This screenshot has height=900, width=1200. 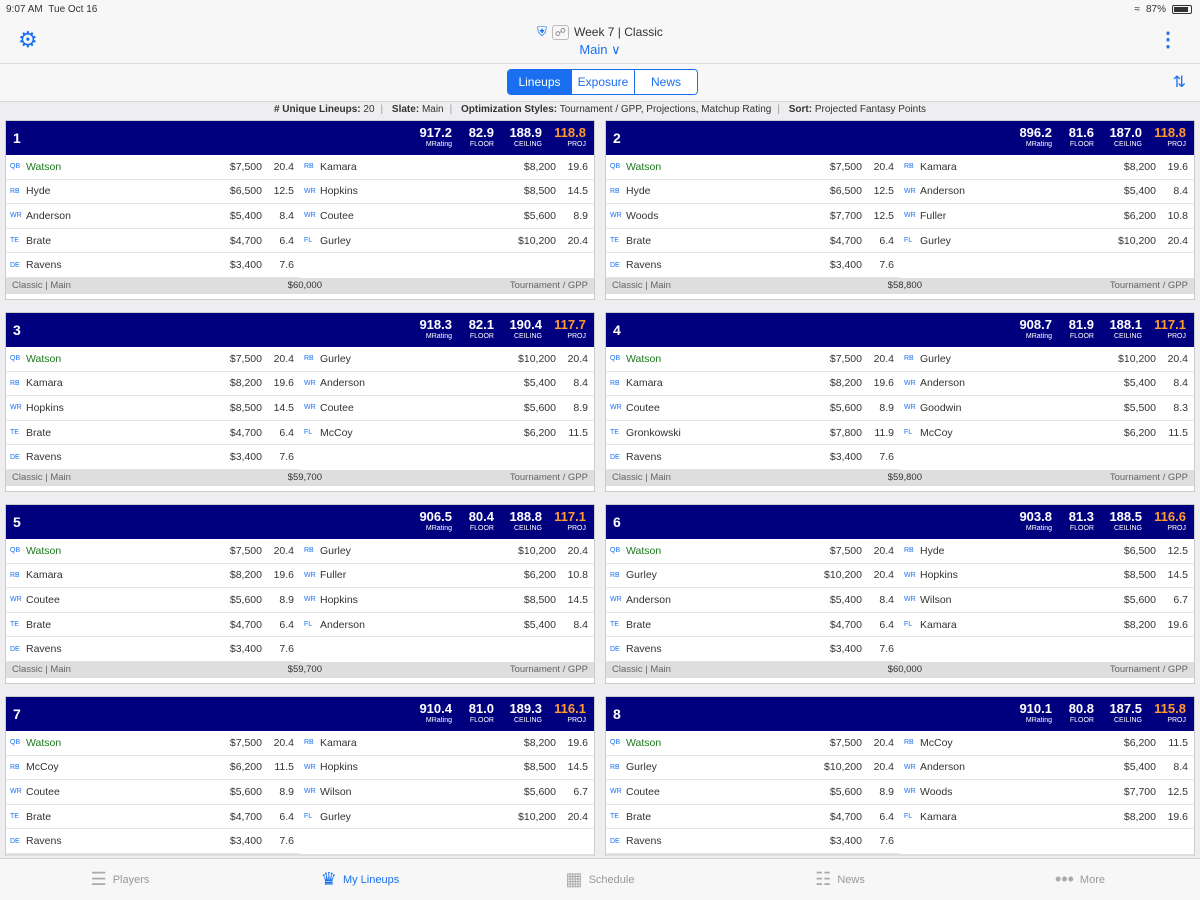 I want to click on tabbar-item-players: ☰ Players, so click(x=120, y=879).